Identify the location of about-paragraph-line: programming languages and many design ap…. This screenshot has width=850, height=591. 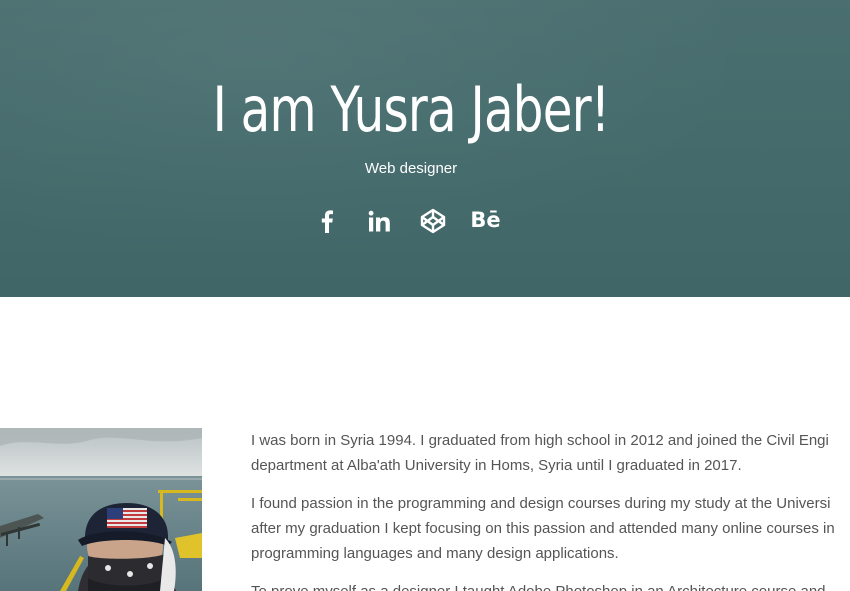
(435, 553).